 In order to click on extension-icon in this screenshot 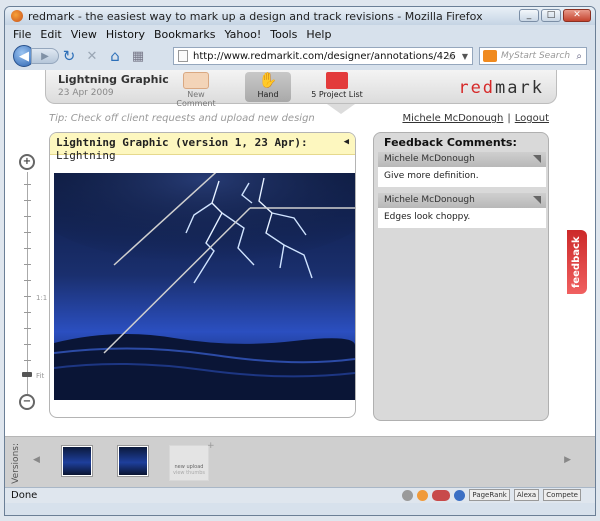, I will do `click(441, 495)`.